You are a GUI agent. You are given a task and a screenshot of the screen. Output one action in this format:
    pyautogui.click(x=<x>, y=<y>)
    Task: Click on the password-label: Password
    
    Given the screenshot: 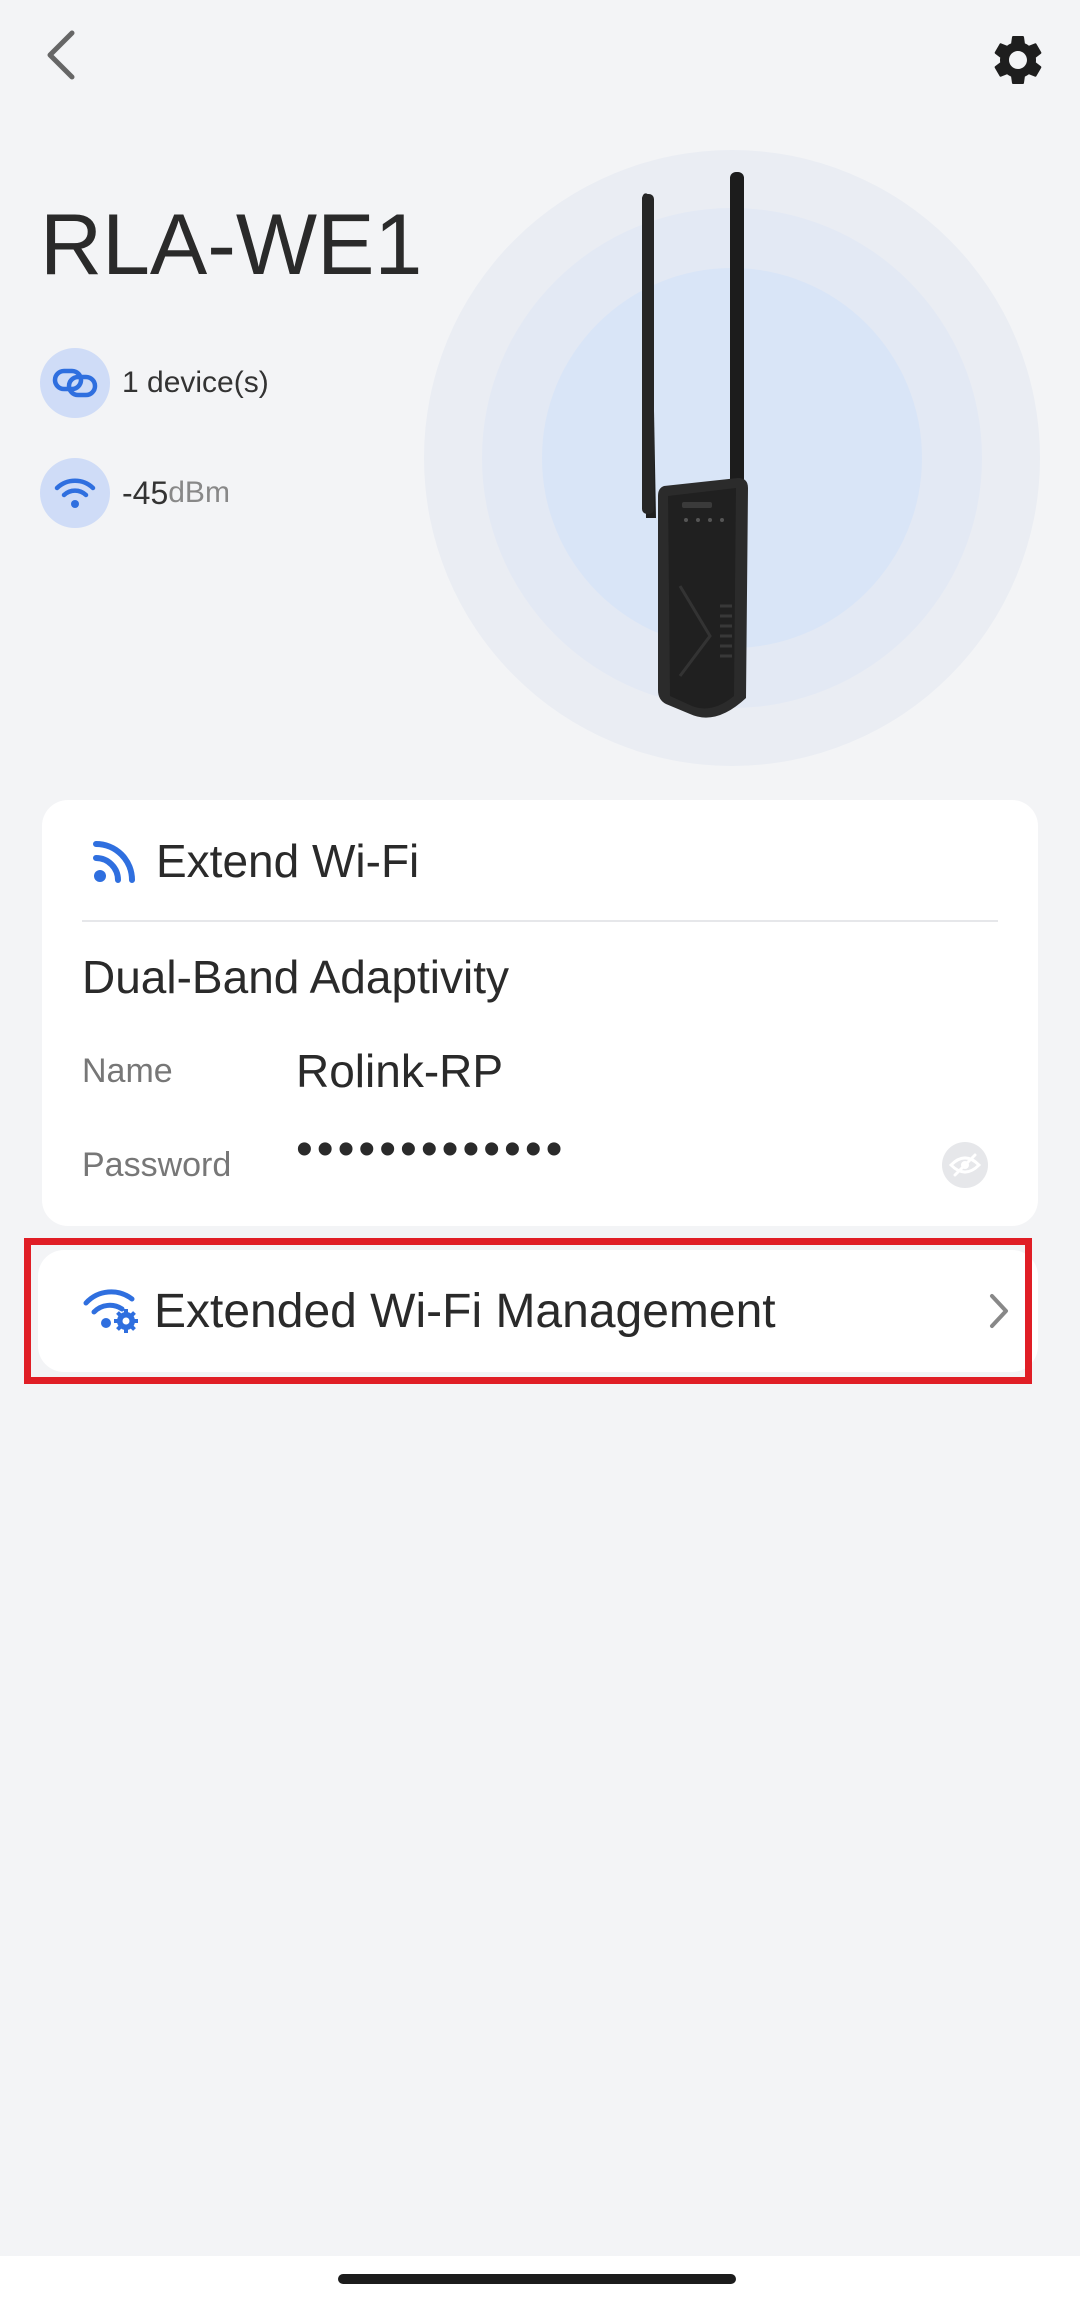 What is the action you would take?
    pyautogui.click(x=157, y=1165)
    